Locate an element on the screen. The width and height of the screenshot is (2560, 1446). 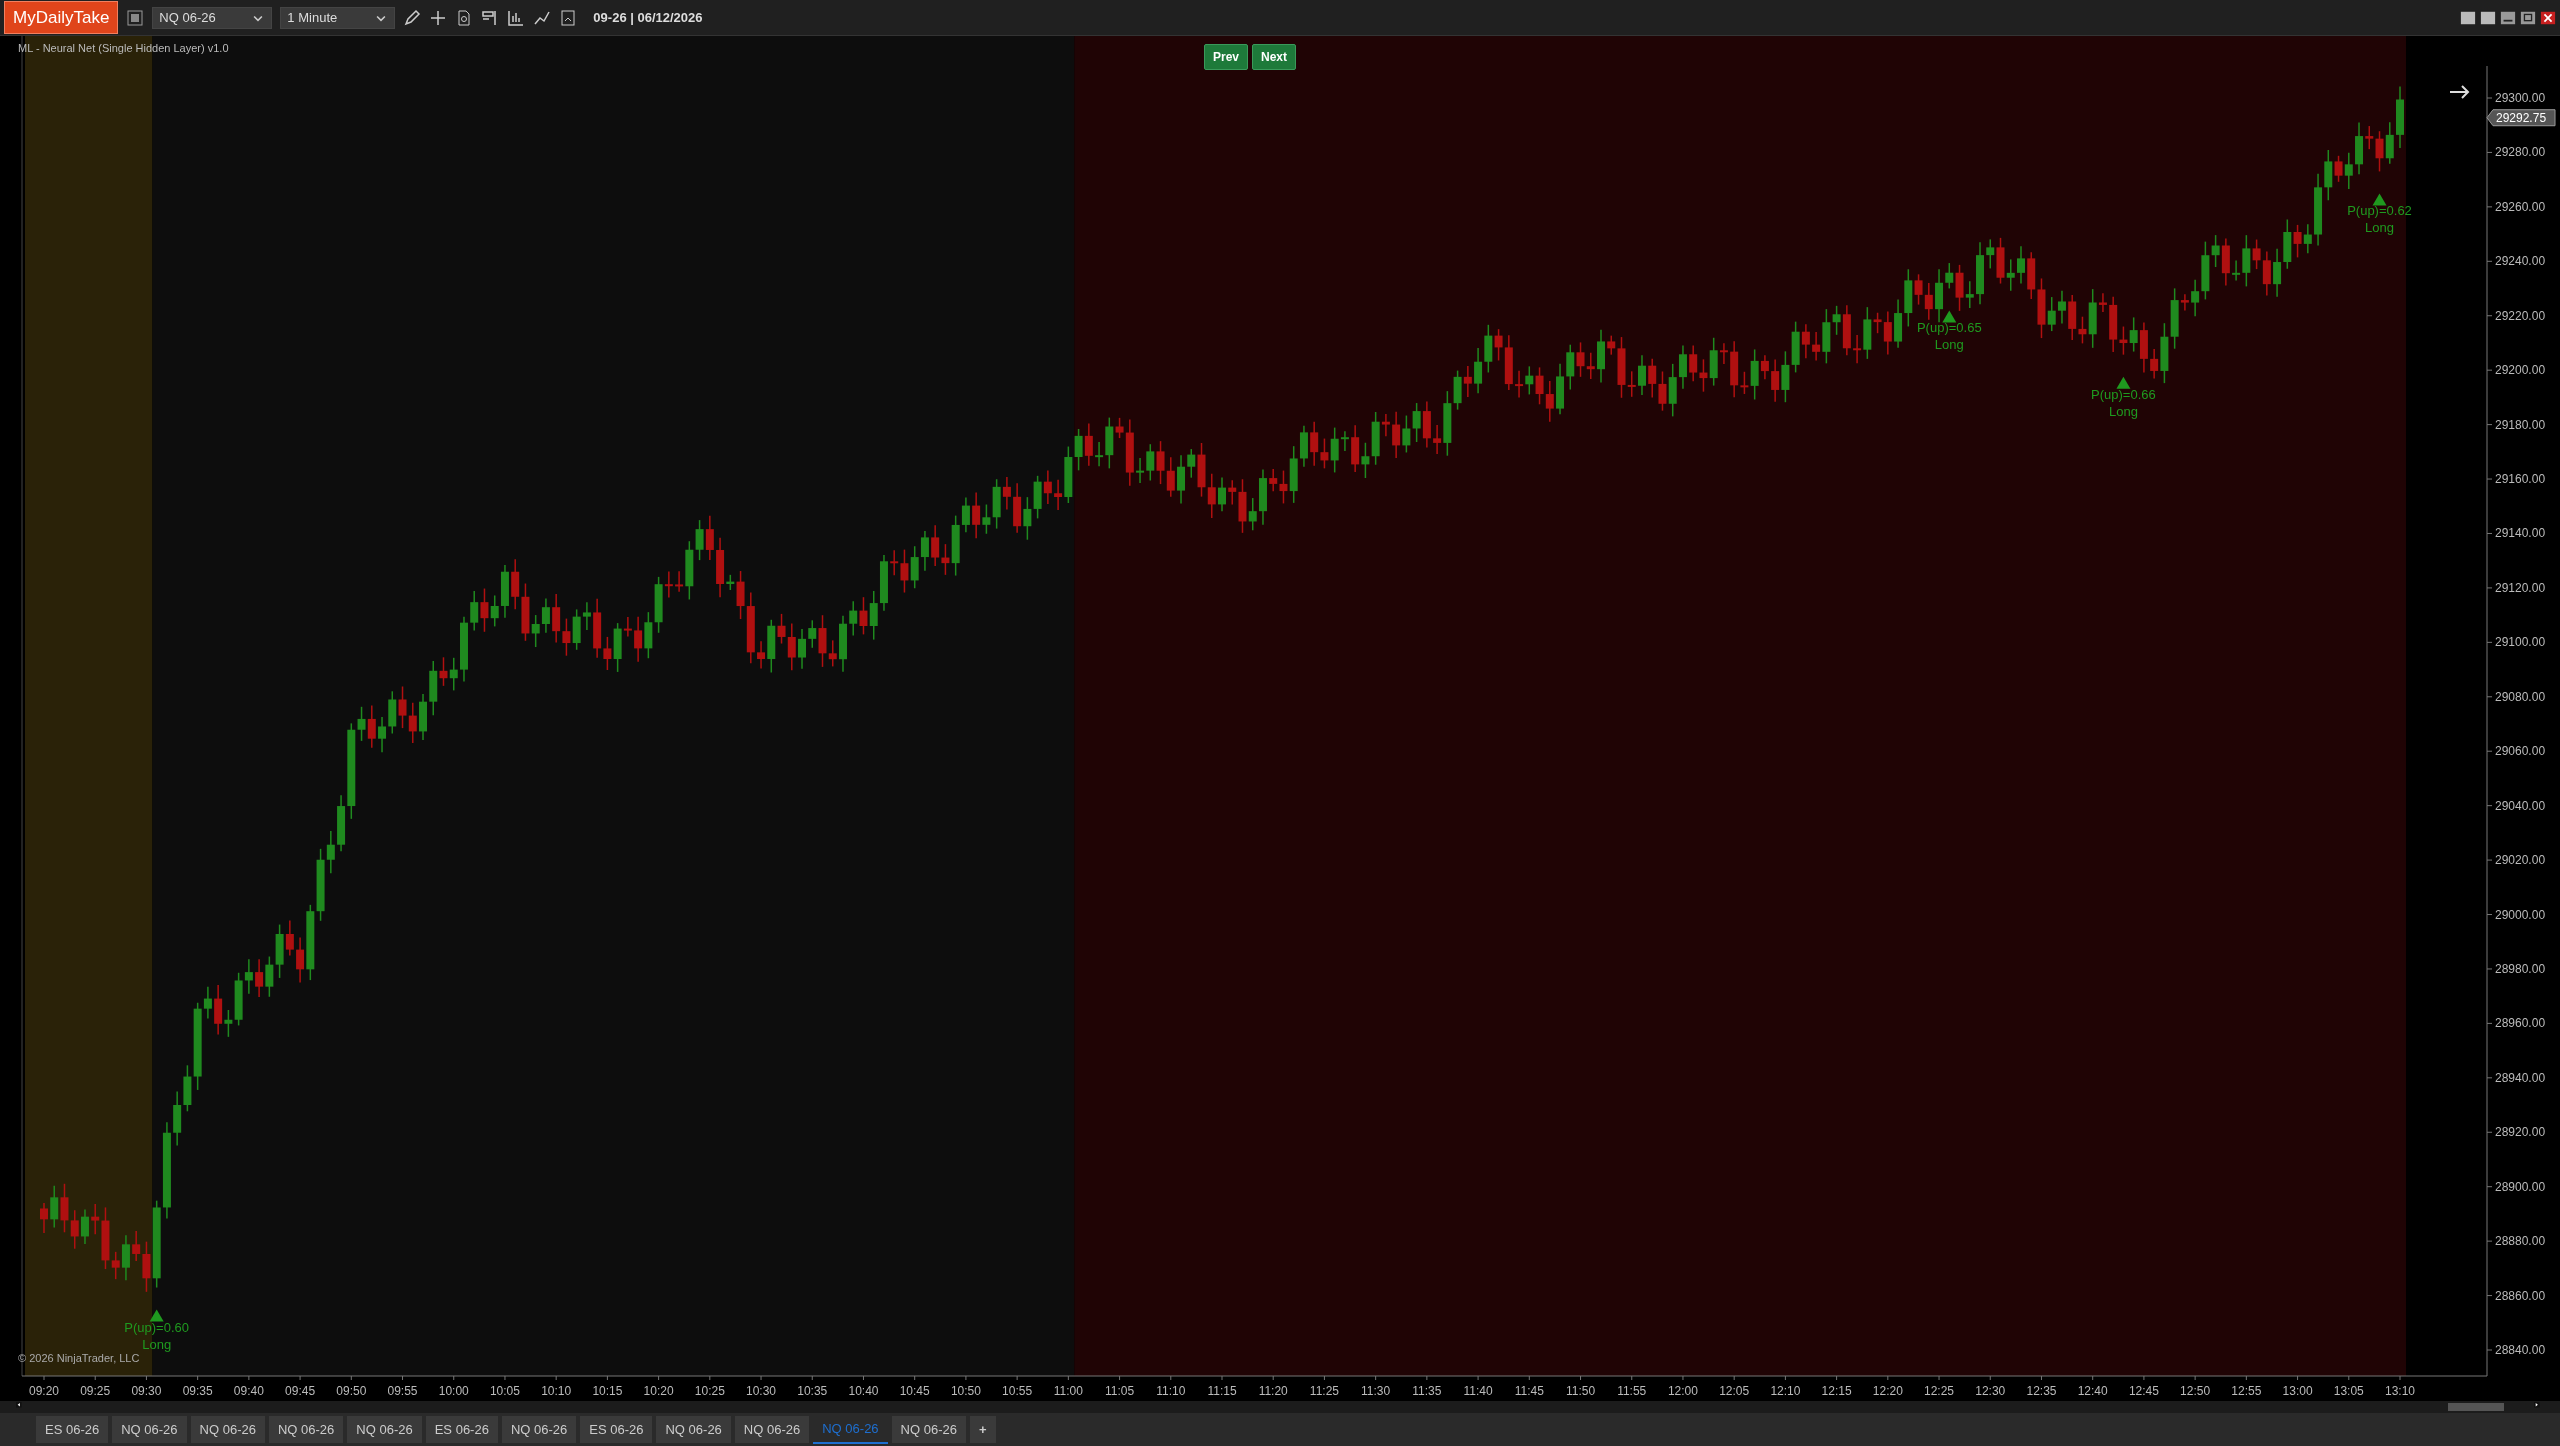
axis-label: 11:55 is located at coordinates (1632, 1391).